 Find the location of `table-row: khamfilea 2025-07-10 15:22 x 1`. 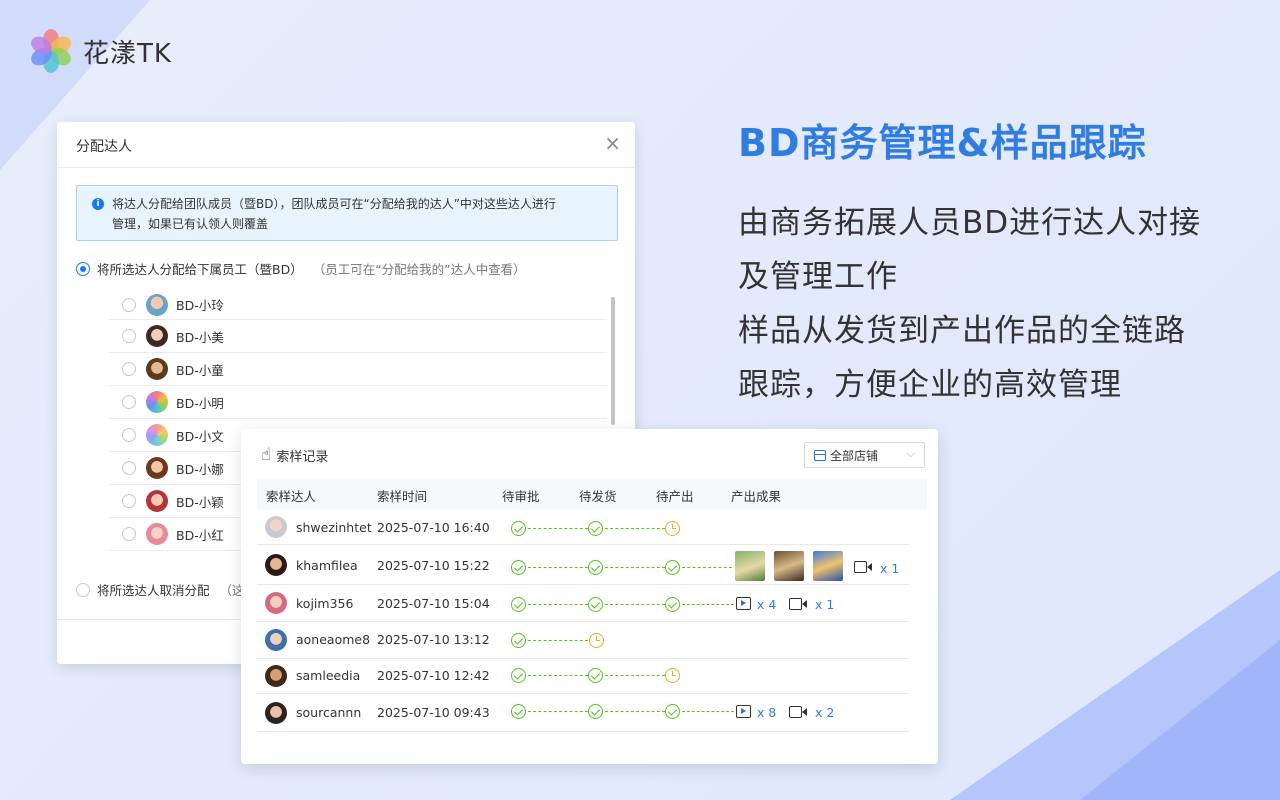

table-row: khamfilea 2025-07-10 15:22 x 1 is located at coordinates (583, 565).